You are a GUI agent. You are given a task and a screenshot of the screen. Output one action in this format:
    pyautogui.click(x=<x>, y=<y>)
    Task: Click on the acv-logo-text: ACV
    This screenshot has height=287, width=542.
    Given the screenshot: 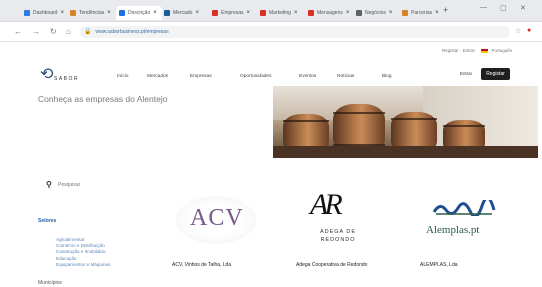 What is the action you would take?
    pyautogui.click(x=217, y=218)
    